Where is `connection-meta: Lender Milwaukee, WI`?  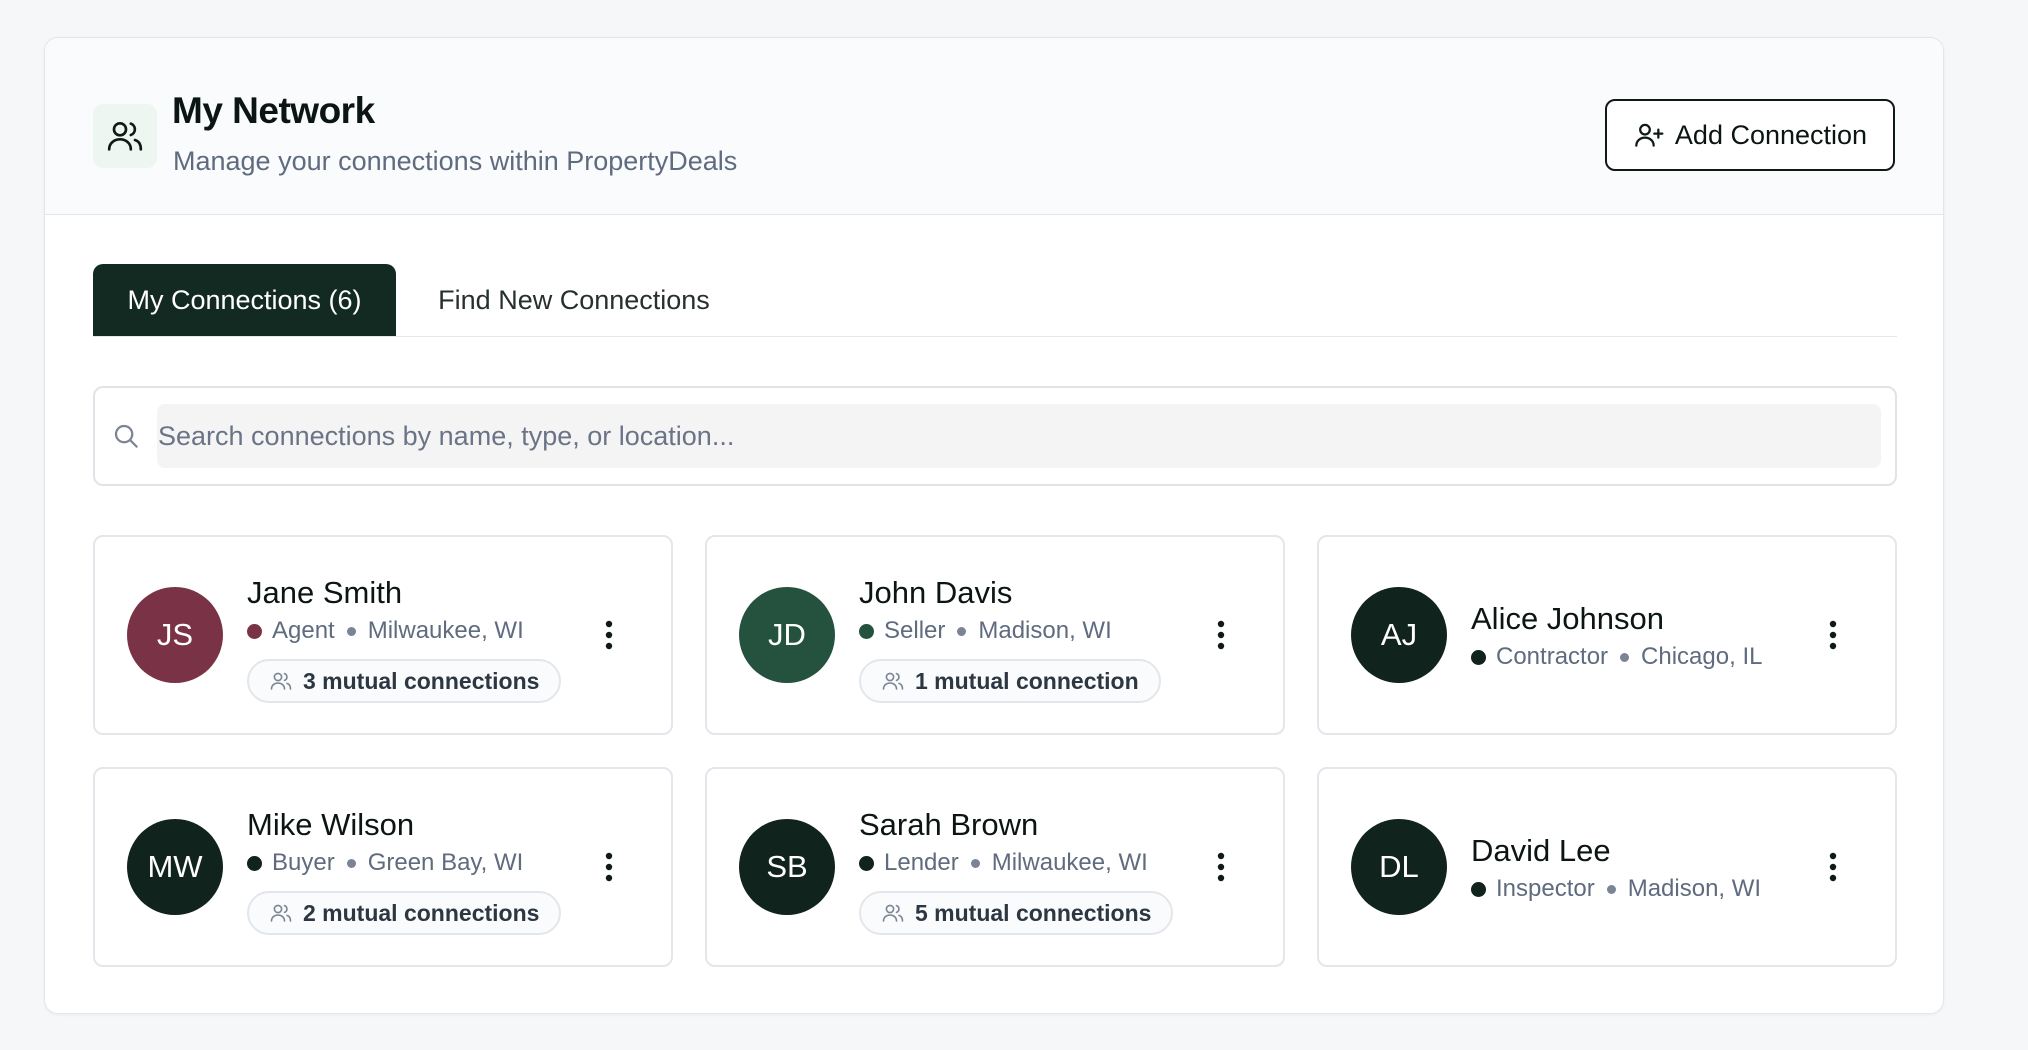
connection-meta: Lender Milwaukee, WI is located at coordinates (1003, 863).